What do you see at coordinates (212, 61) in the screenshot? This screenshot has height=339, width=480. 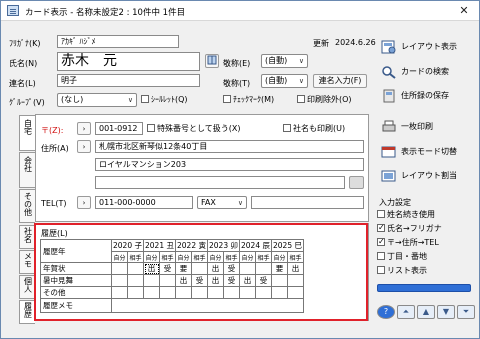 I see `address-book-icon` at bounding box center [212, 61].